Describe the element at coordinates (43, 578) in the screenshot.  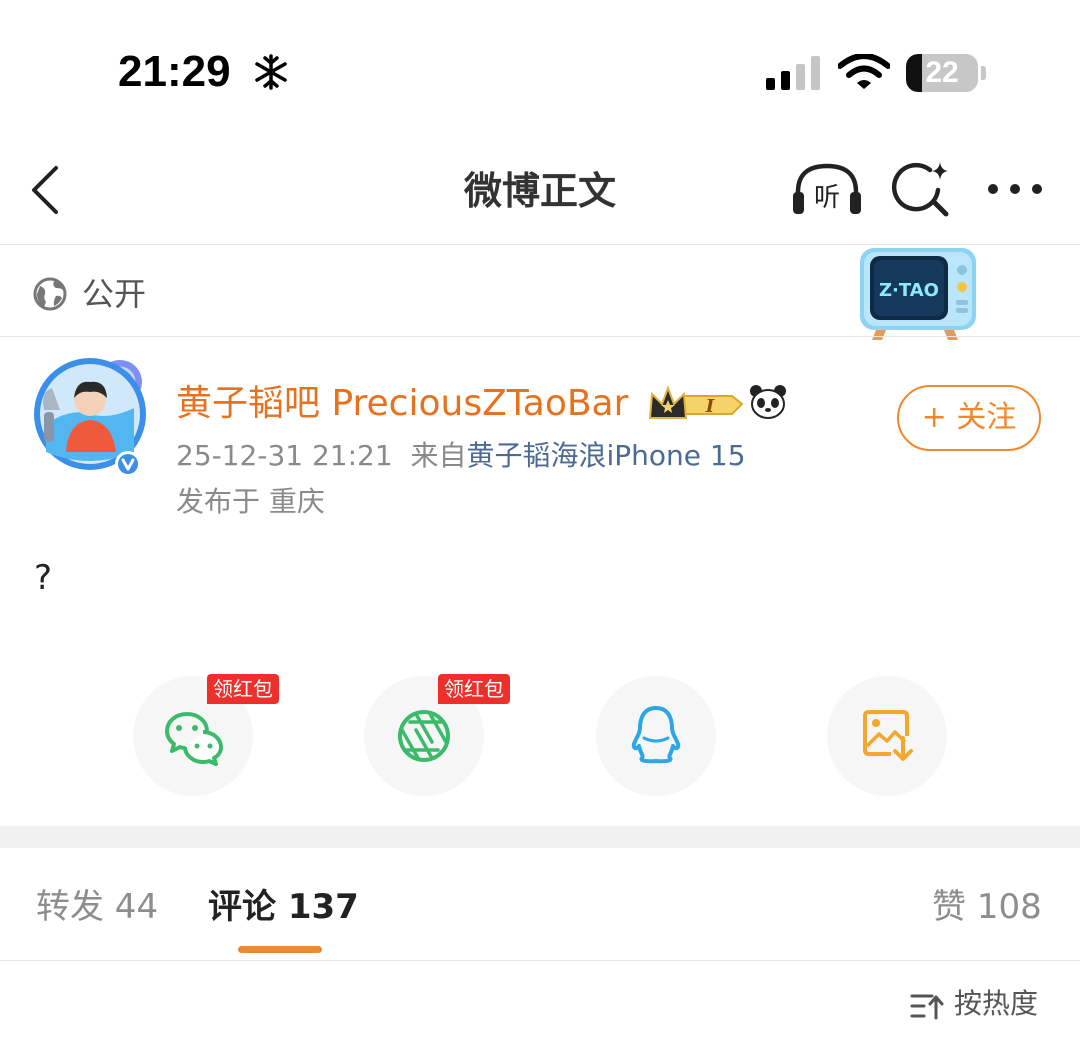
I see `post-body: ?` at that location.